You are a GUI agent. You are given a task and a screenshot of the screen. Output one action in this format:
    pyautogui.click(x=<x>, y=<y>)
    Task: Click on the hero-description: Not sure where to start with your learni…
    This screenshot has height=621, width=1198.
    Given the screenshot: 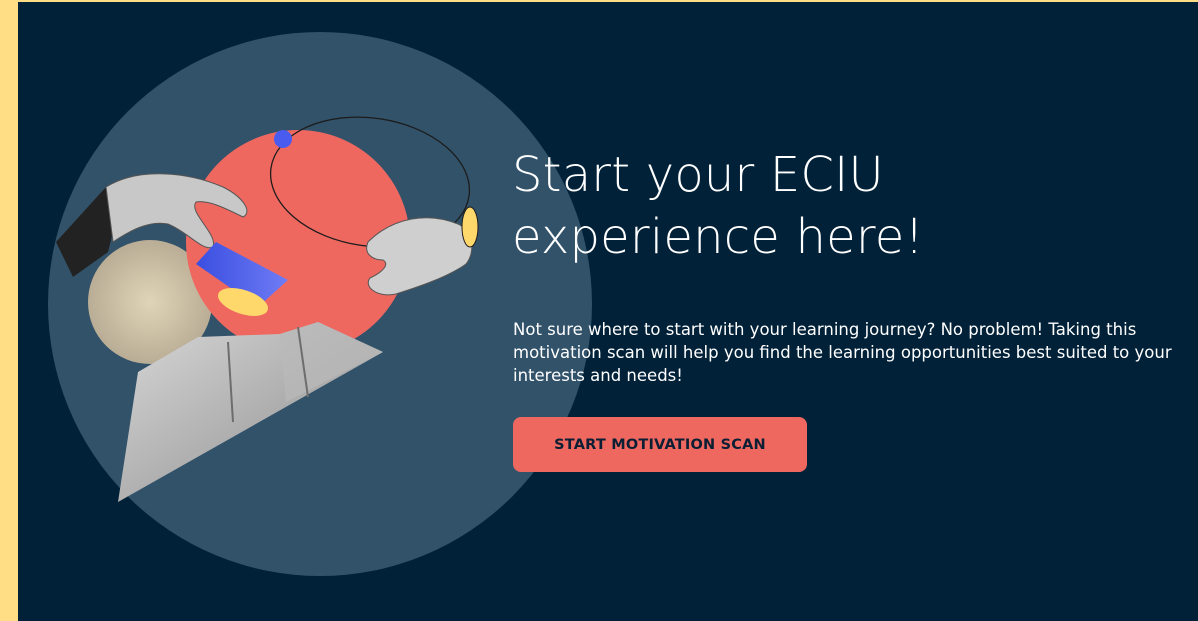 What is the action you would take?
    pyautogui.click(x=842, y=352)
    